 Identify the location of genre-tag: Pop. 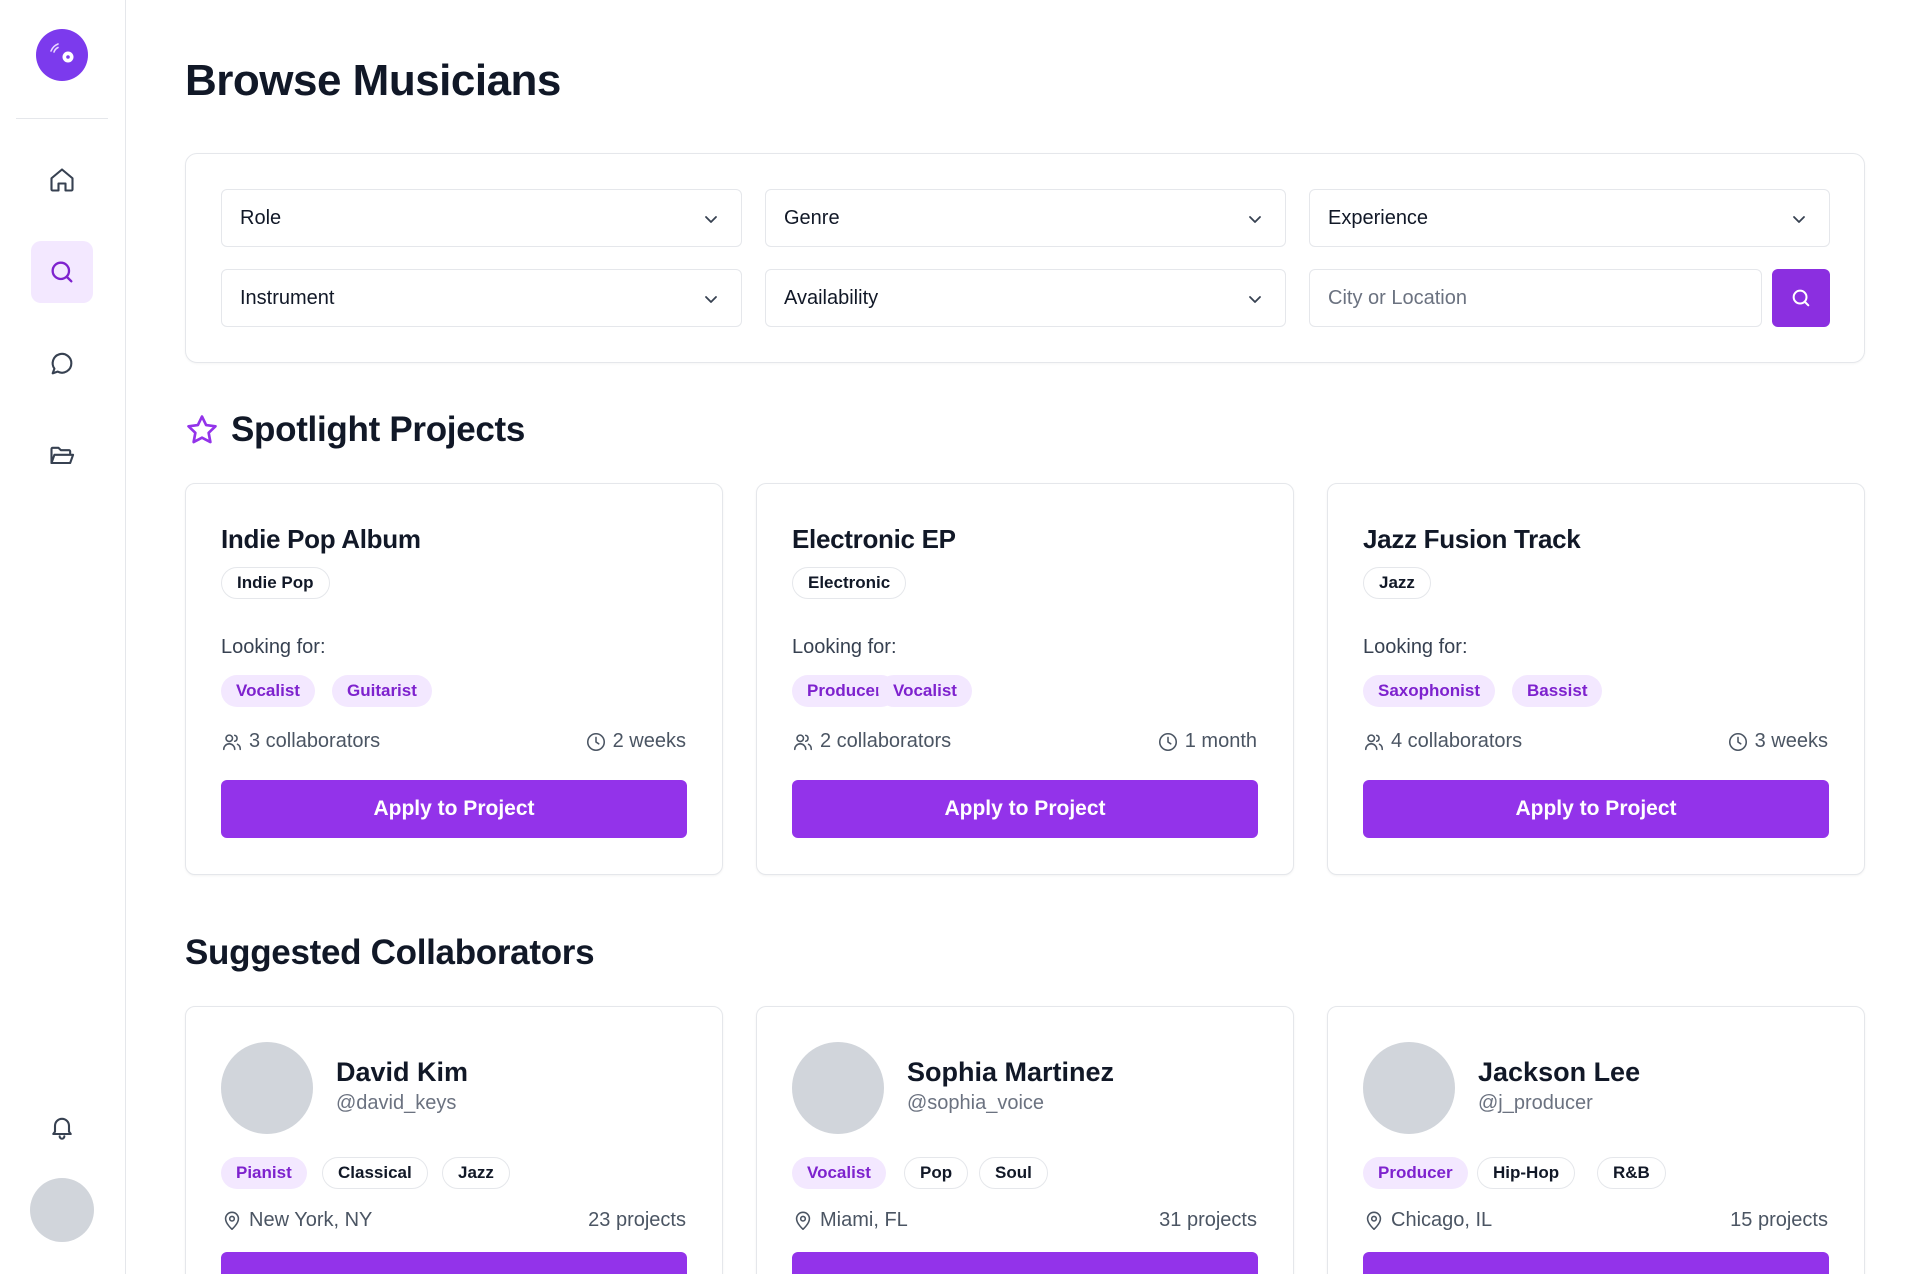
(936, 1173).